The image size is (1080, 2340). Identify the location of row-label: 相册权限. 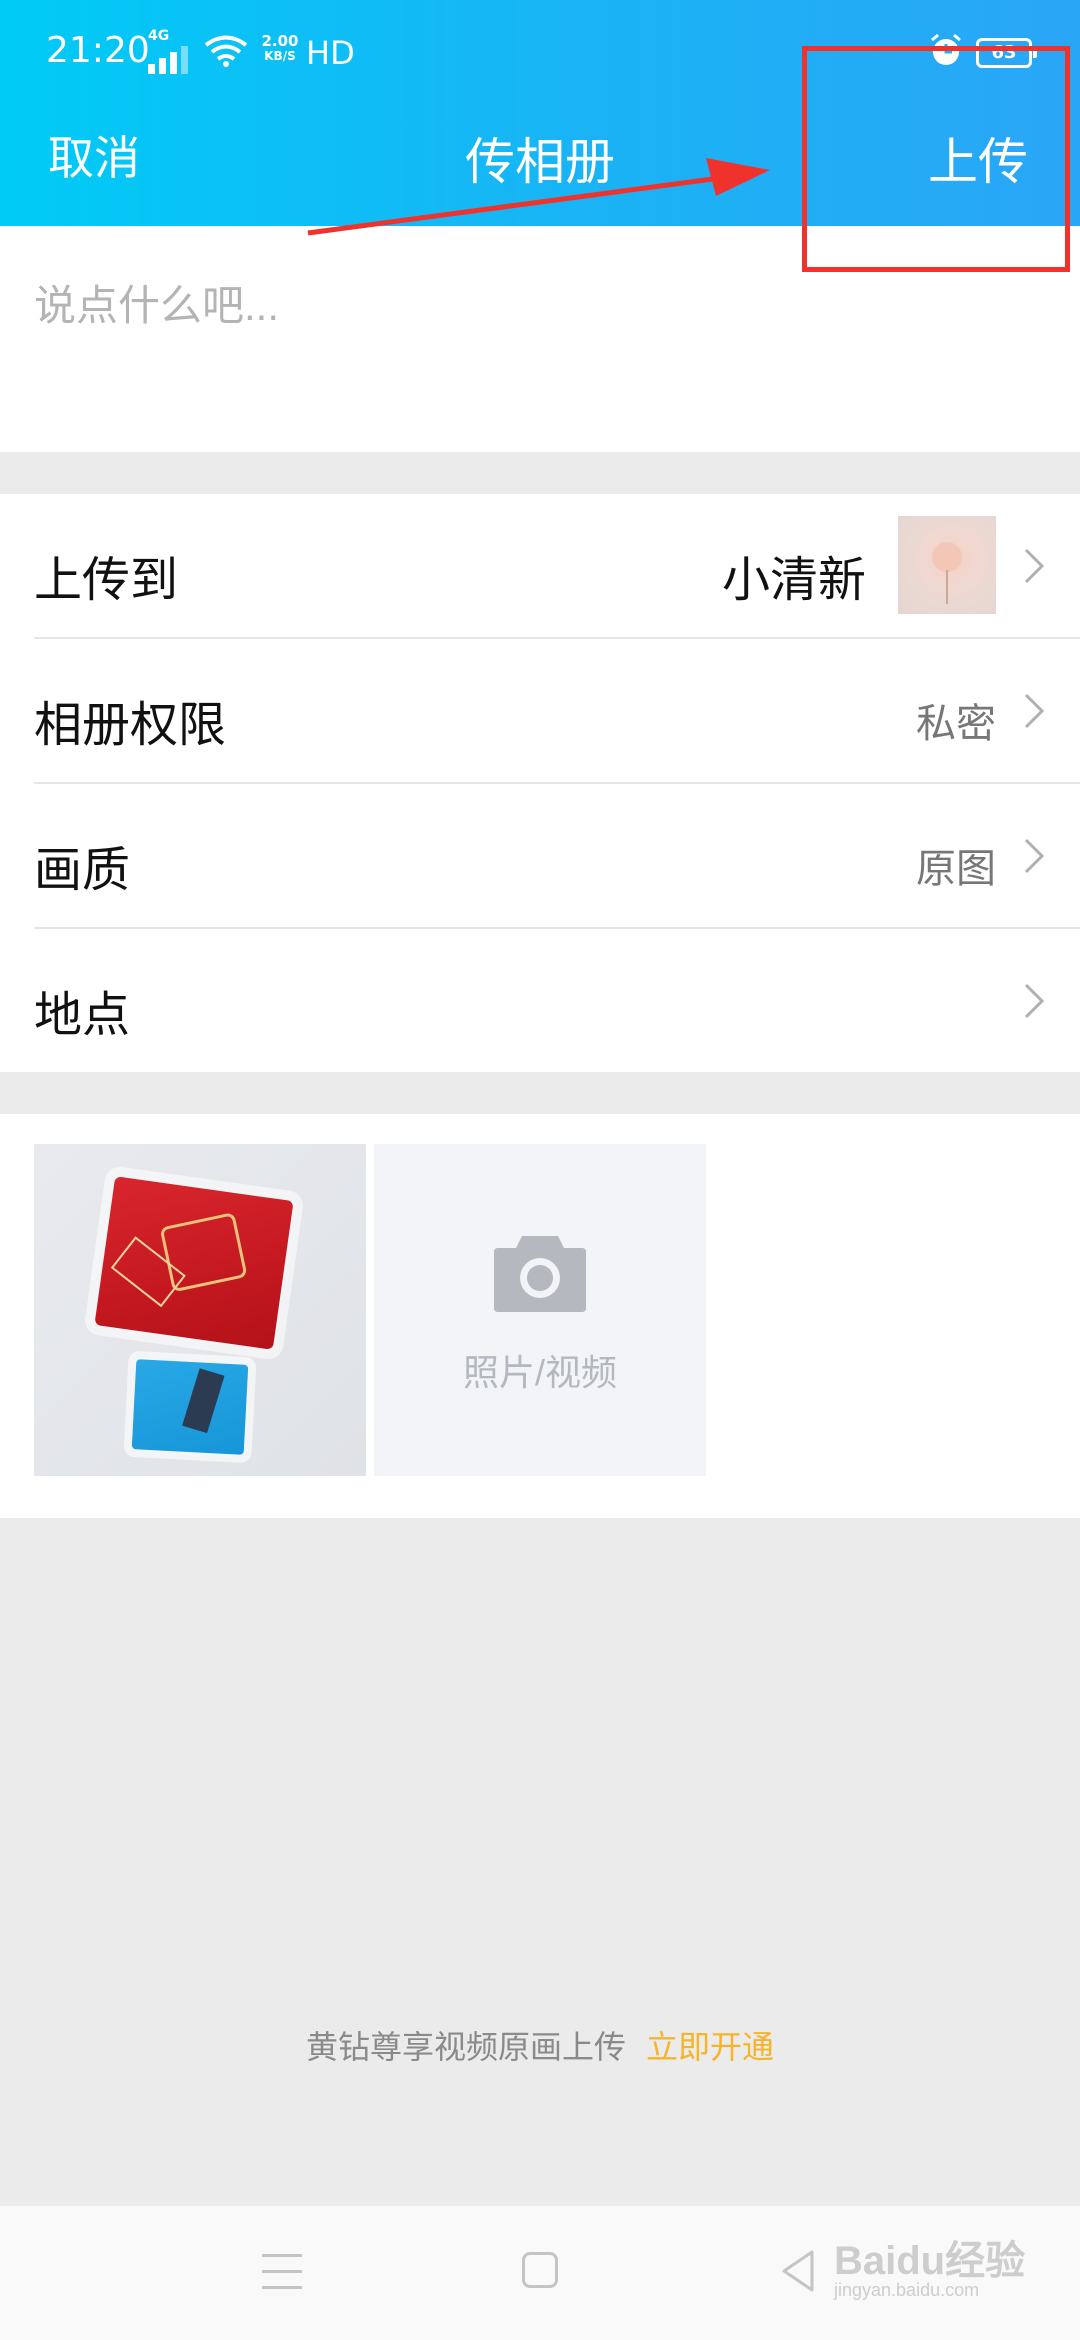
(130, 725).